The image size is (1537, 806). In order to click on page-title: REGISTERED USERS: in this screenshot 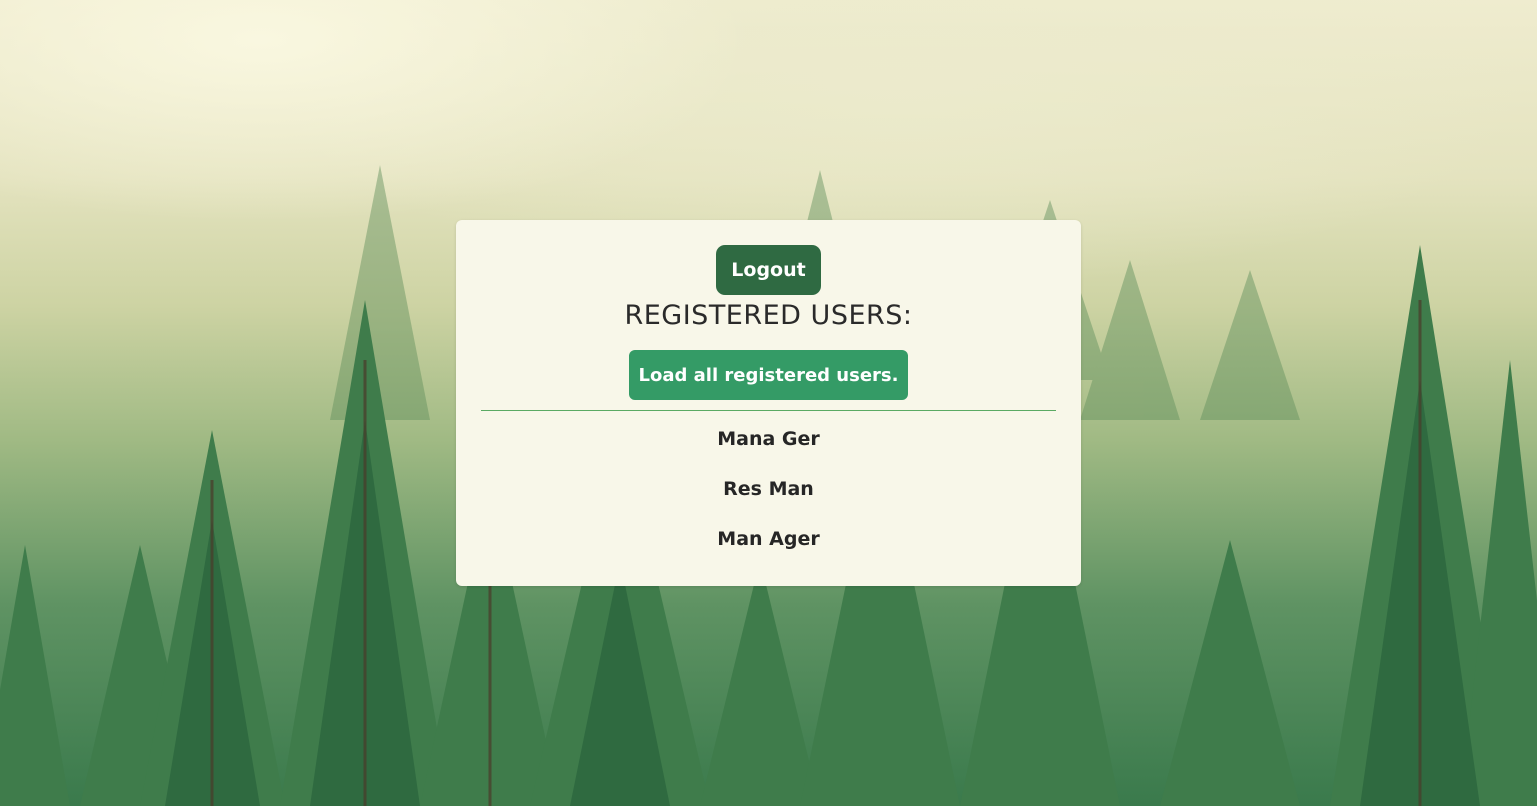, I will do `click(768, 315)`.